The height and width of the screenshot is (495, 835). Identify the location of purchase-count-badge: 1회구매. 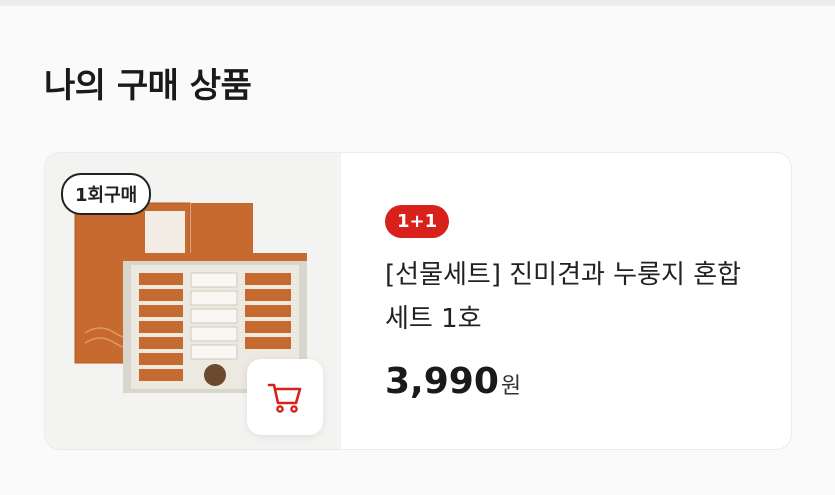
(106, 194).